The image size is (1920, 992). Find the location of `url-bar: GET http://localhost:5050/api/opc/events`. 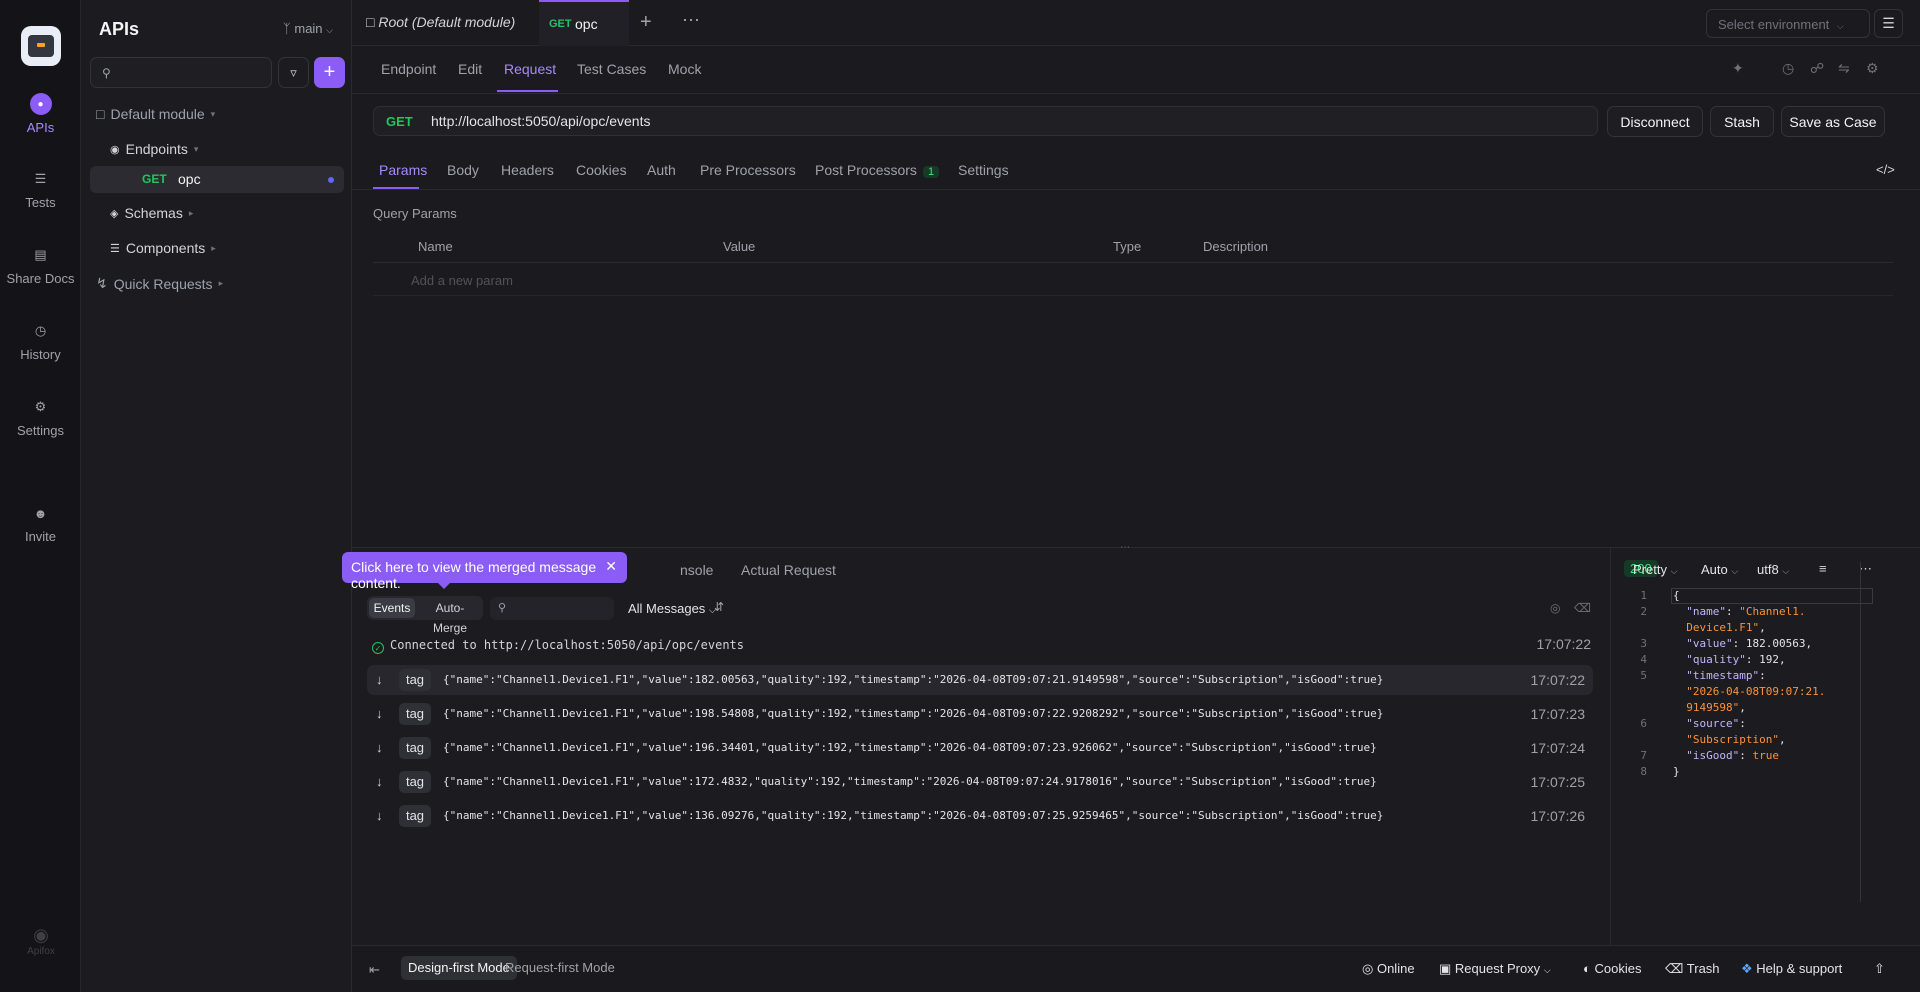

url-bar: GET http://localhost:5050/api/opc/events is located at coordinates (985, 121).